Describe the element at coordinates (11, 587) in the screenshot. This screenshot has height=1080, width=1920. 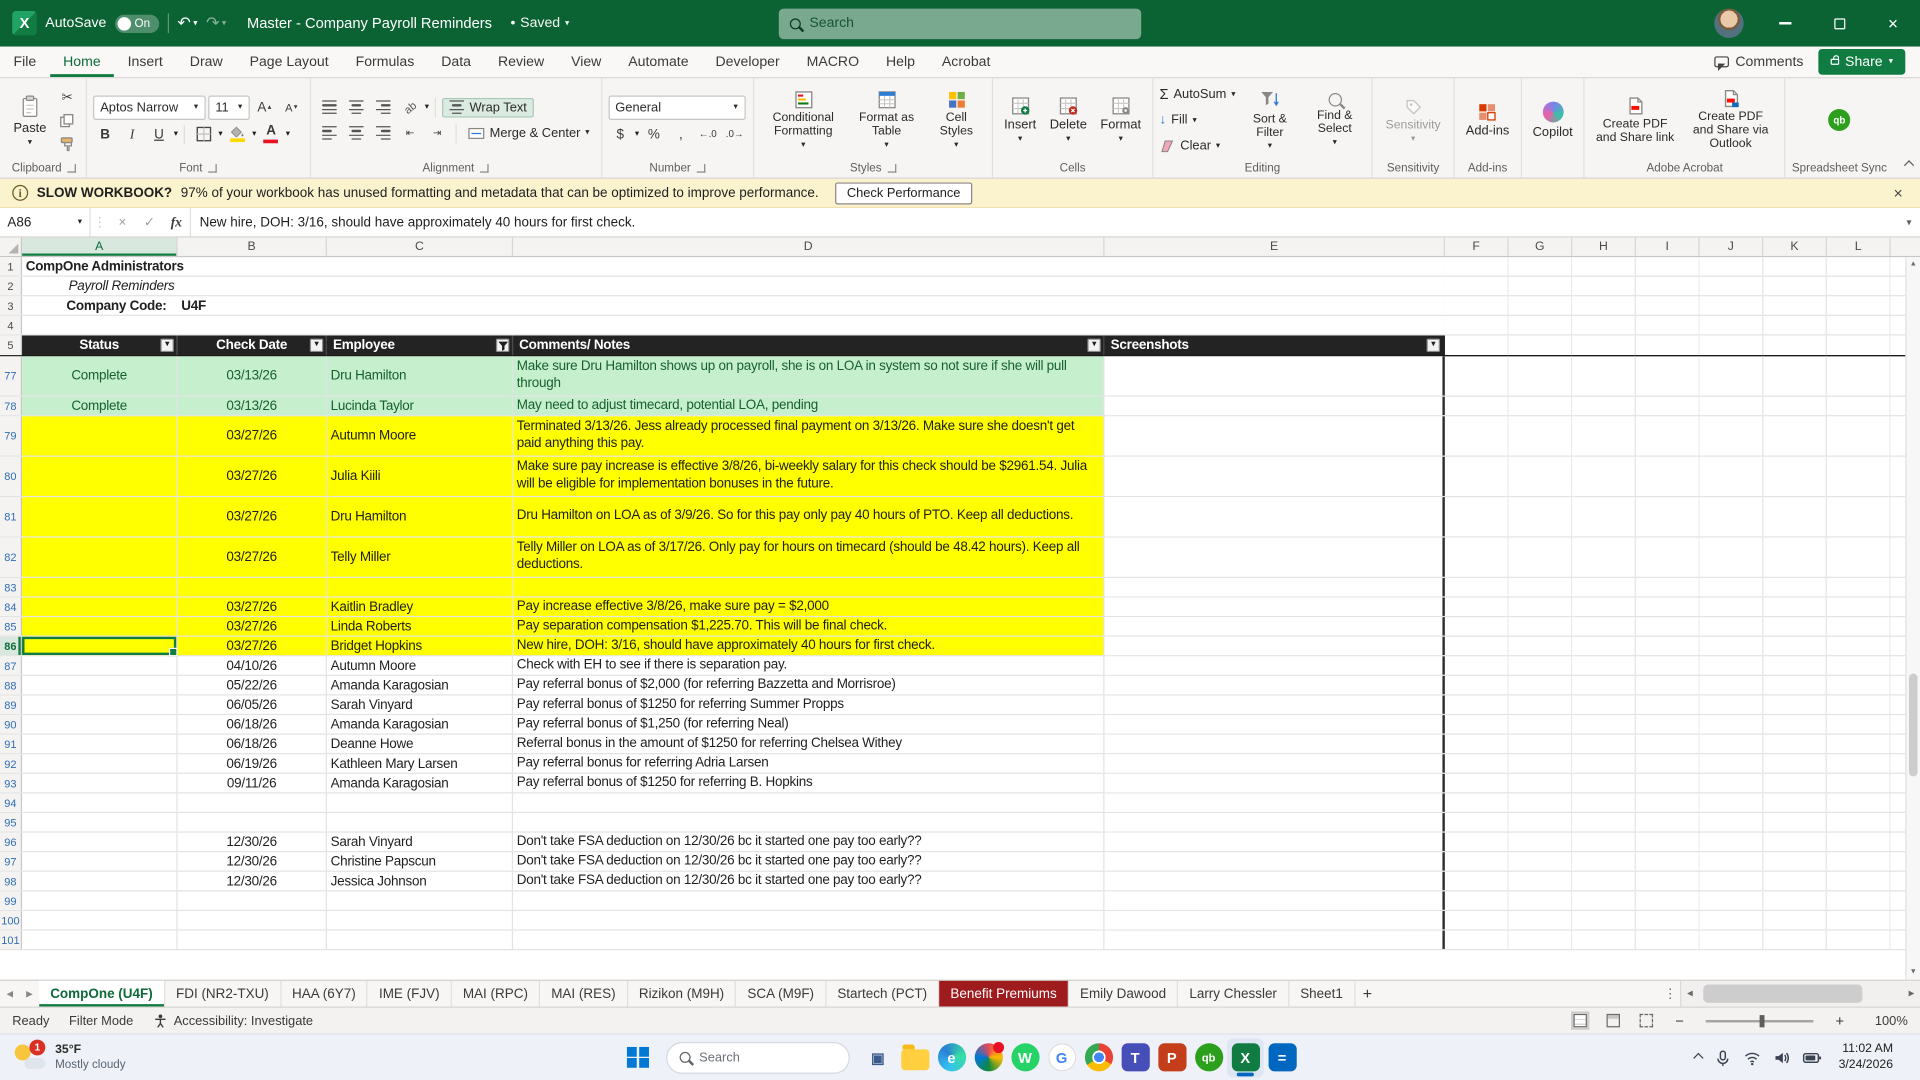
I see `row-header-83: 83` at that location.